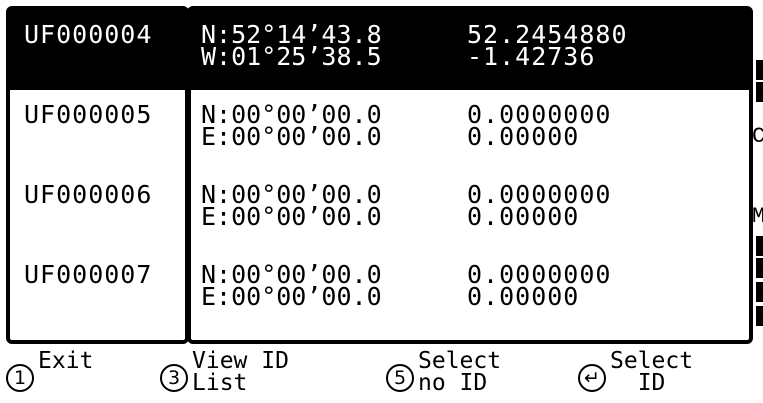 The height and width of the screenshot is (403, 763). Describe the element at coordinates (97, 210) in the screenshot. I see `id-cell-2: UF000006` at that location.